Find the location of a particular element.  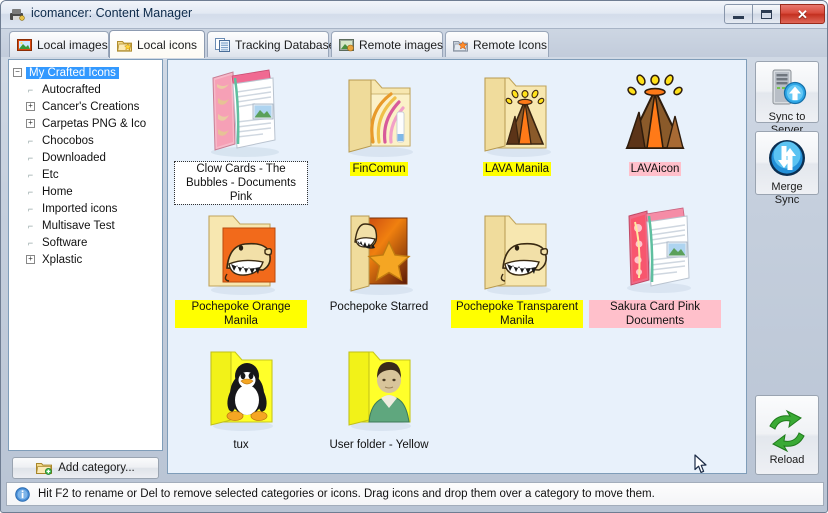

manila-swoosh-folder-icon is located at coordinates (379, 112).